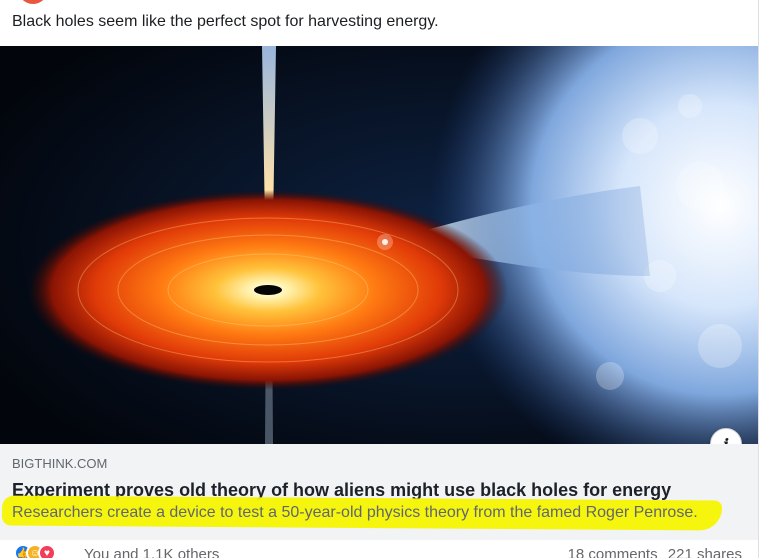 This screenshot has height=558, width=763. I want to click on comments-count: 18 comments, so click(613, 552).